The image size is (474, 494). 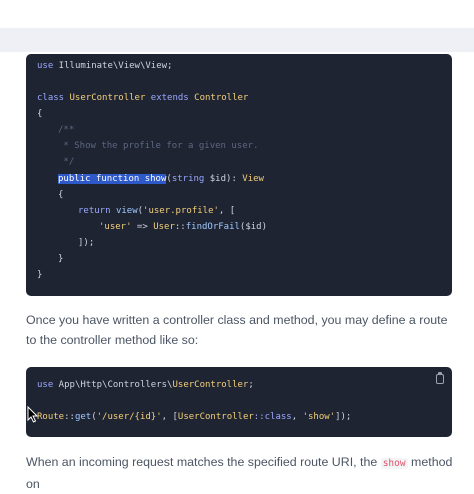 I want to click on top-bar, so click(x=237, y=13).